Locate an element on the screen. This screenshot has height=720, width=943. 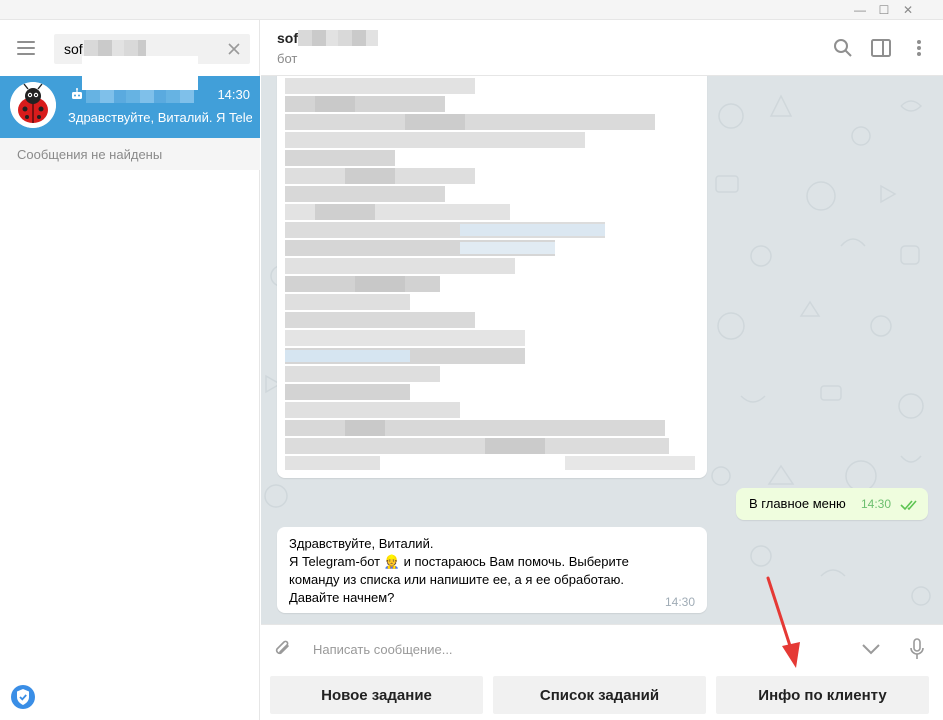
minimize-icon: — is located at coordinates (860, 10).